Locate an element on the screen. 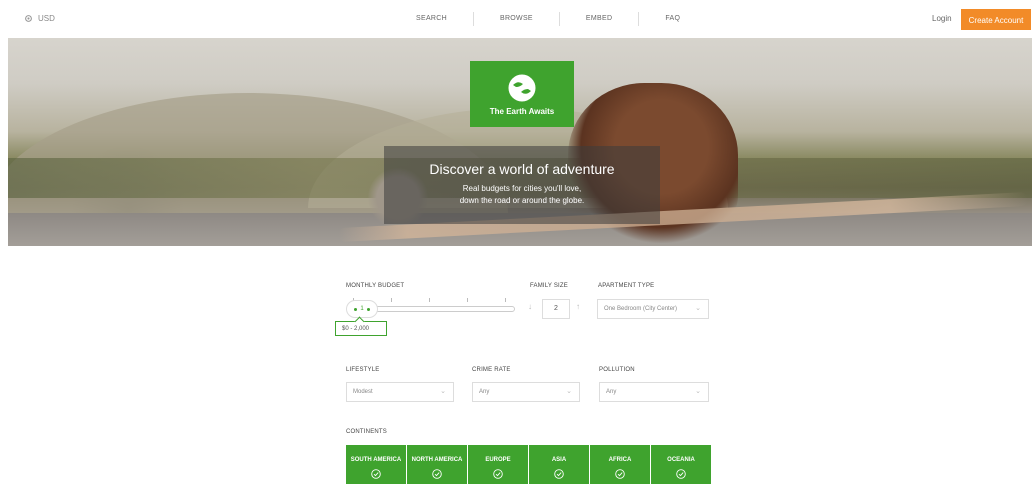  arrow-up-icon: ↑ is located at coordinates (578, 306).